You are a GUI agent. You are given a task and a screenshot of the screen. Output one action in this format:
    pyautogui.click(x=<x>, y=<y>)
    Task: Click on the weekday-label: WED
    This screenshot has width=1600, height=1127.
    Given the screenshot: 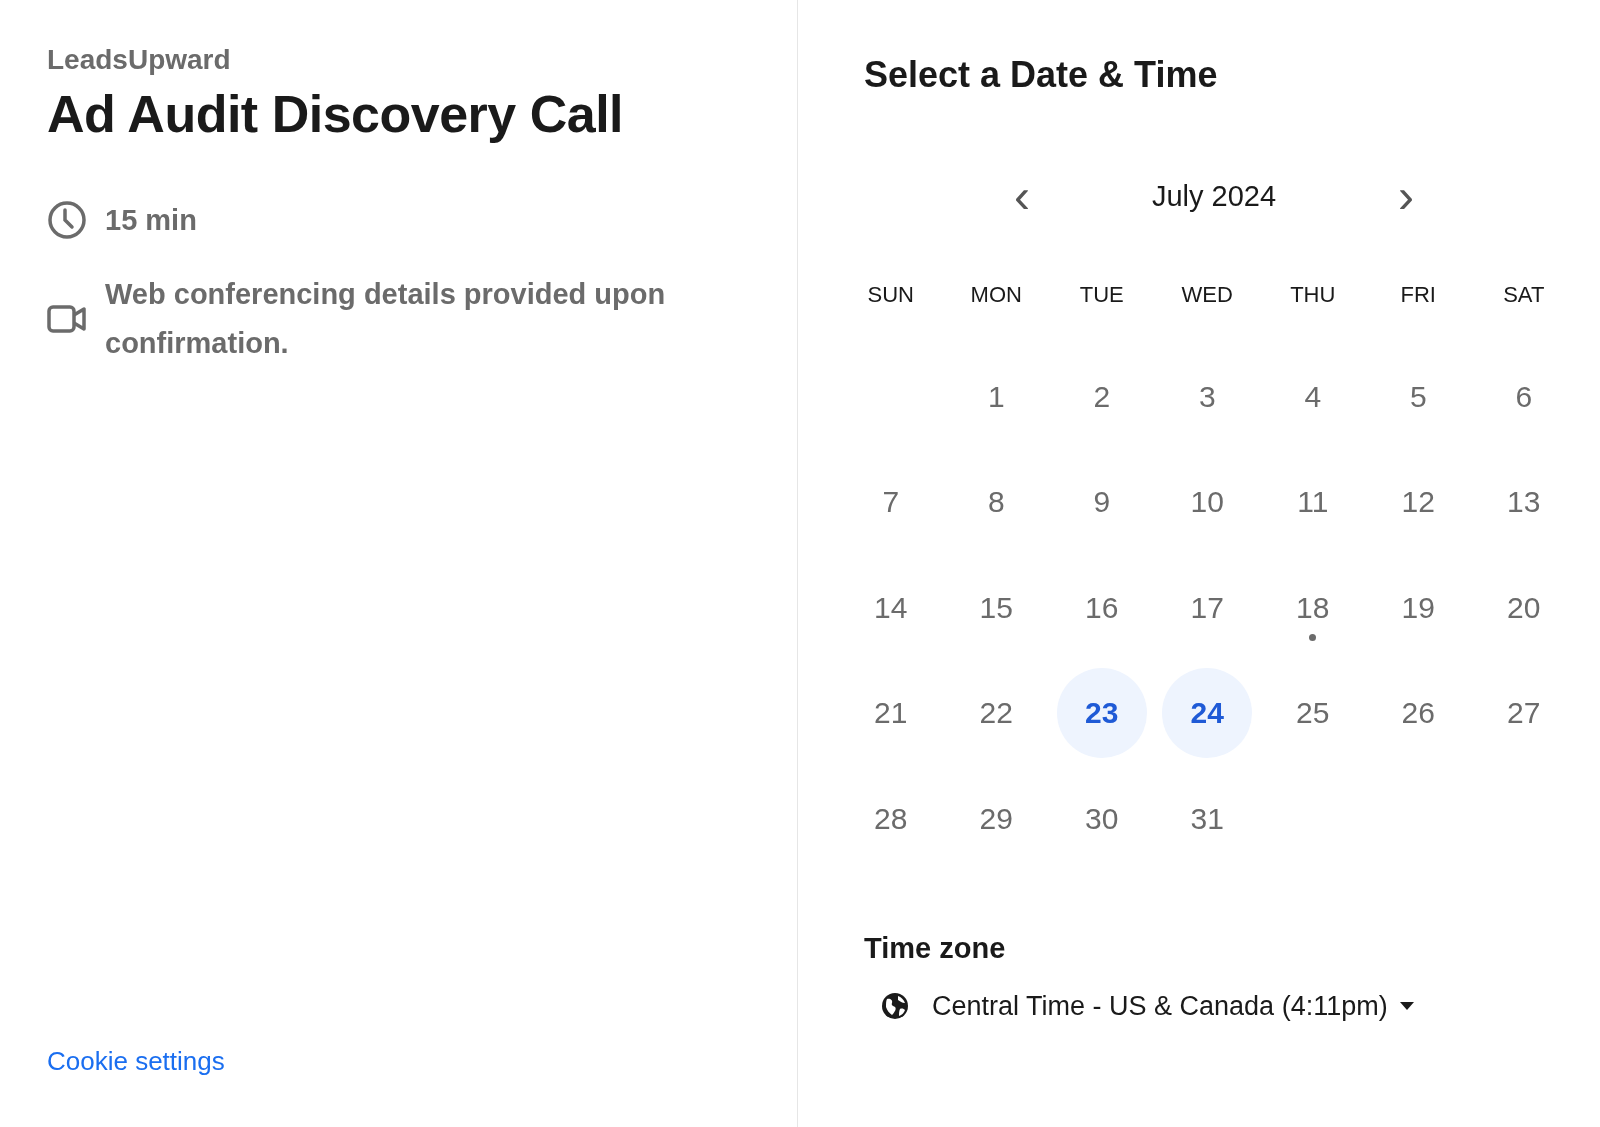 What is the action you would take?
    pyautogui.click(x=1207, y=295)
    